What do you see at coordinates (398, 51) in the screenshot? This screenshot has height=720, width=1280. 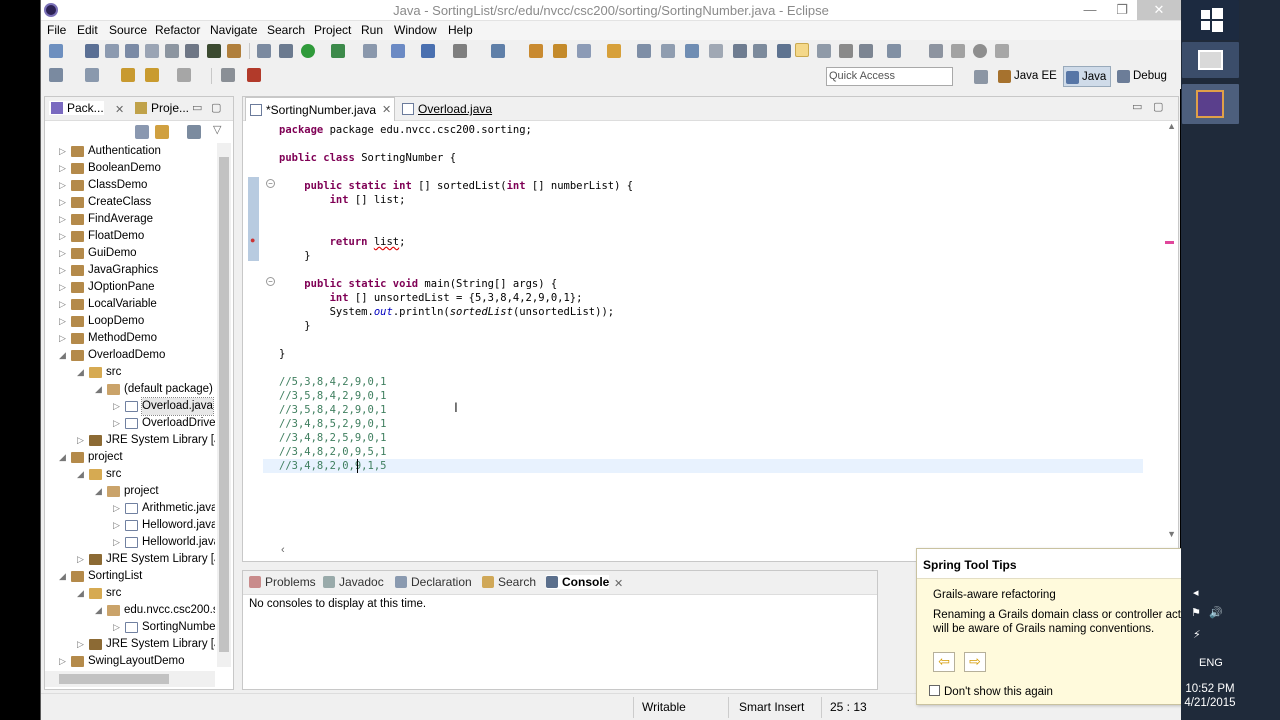 I see `new-server-icon` at bounding box center [398, 51].